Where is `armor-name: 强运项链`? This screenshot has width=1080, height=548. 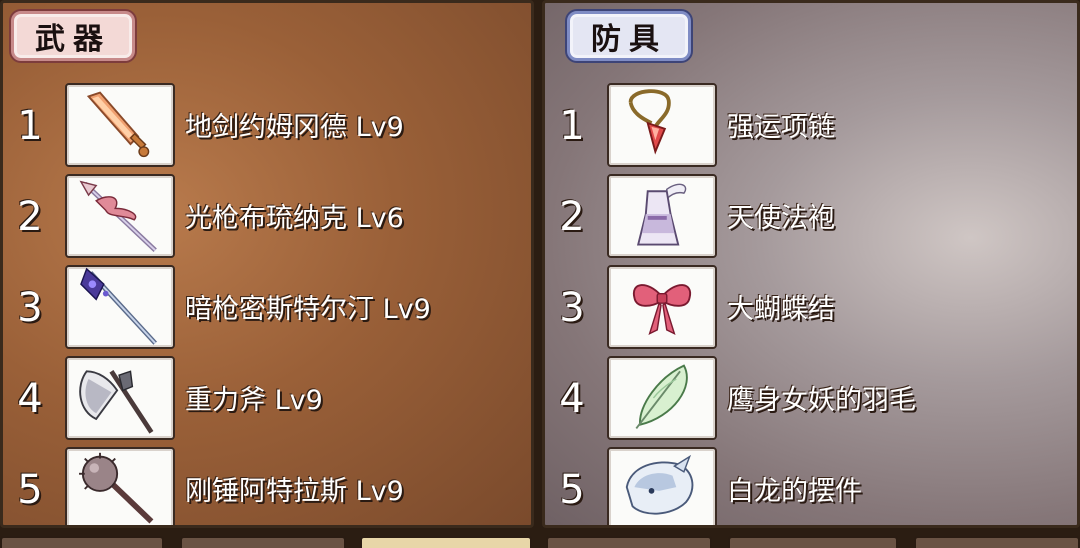 armor-name: 强运项链 is located at coordinates (781, 127).